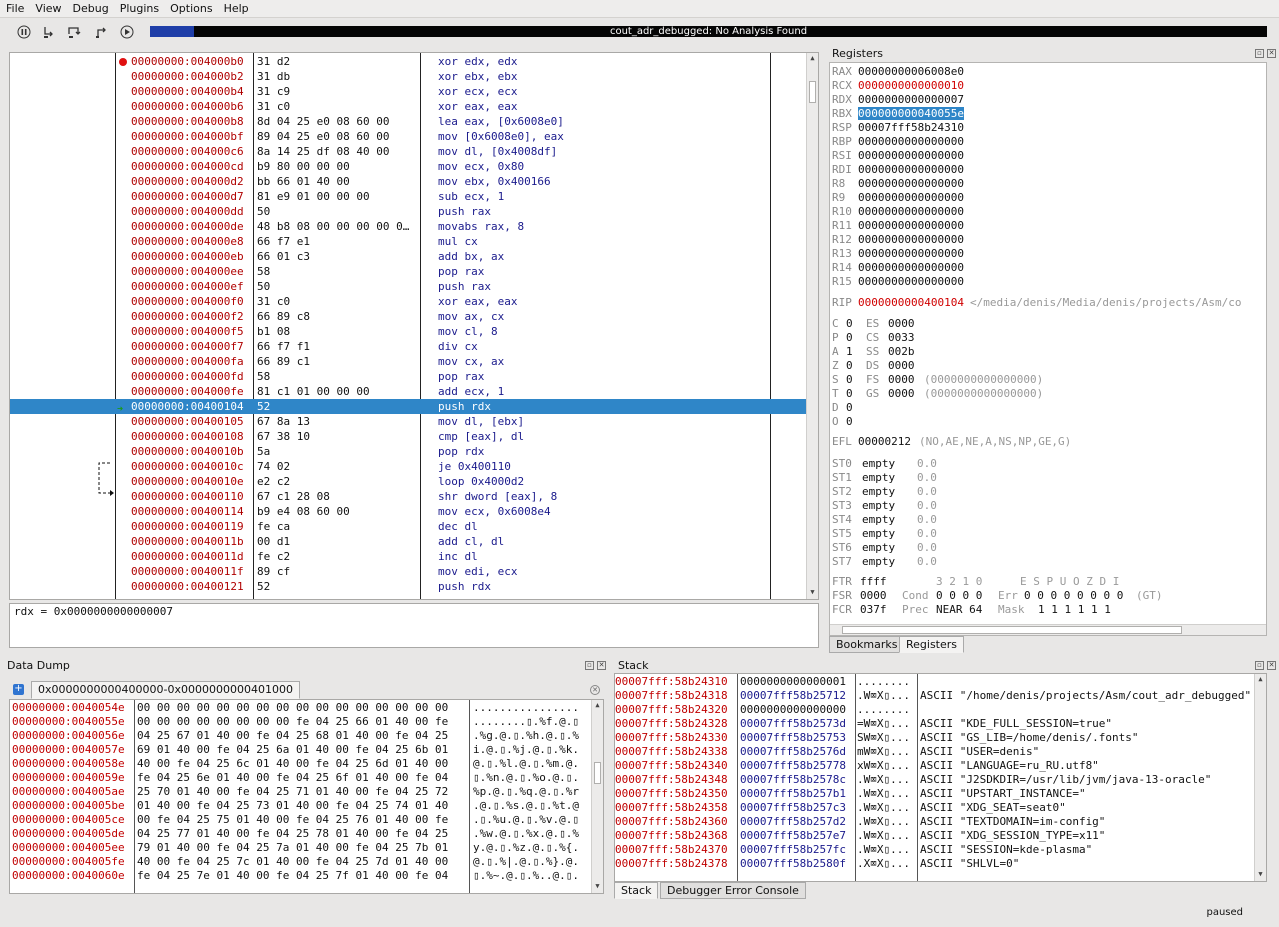 The height and width of the screenshot is (927, 1279). Describe the element at coordinates (409, 61) in the screenshot. I see `disasm-row: 00000000:004000b0 31 d2 xor edx, edx` at that location.